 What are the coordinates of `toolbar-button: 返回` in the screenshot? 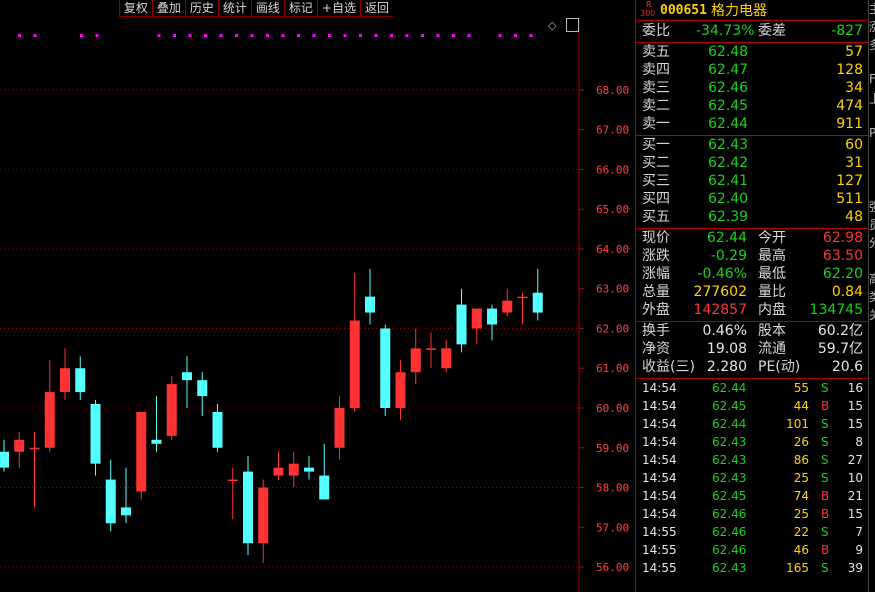 It's located at (376, 8).